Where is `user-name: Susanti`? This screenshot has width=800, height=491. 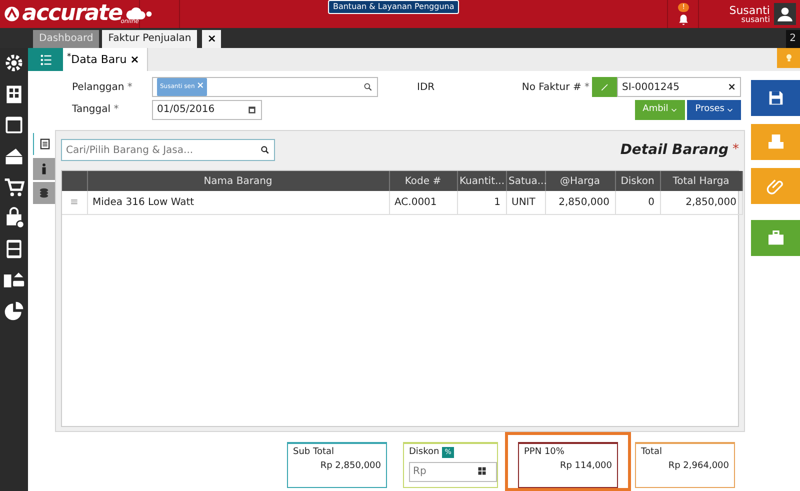
user-name: Susanti is located at coordinates (749, 10).